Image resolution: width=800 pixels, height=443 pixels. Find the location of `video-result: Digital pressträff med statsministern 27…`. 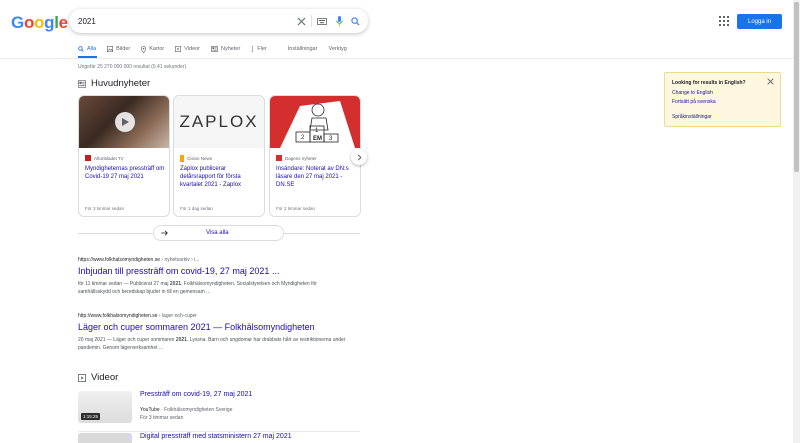

video-result: Digital pressträff med statsministern 27… is located at coordinates (219, 438).